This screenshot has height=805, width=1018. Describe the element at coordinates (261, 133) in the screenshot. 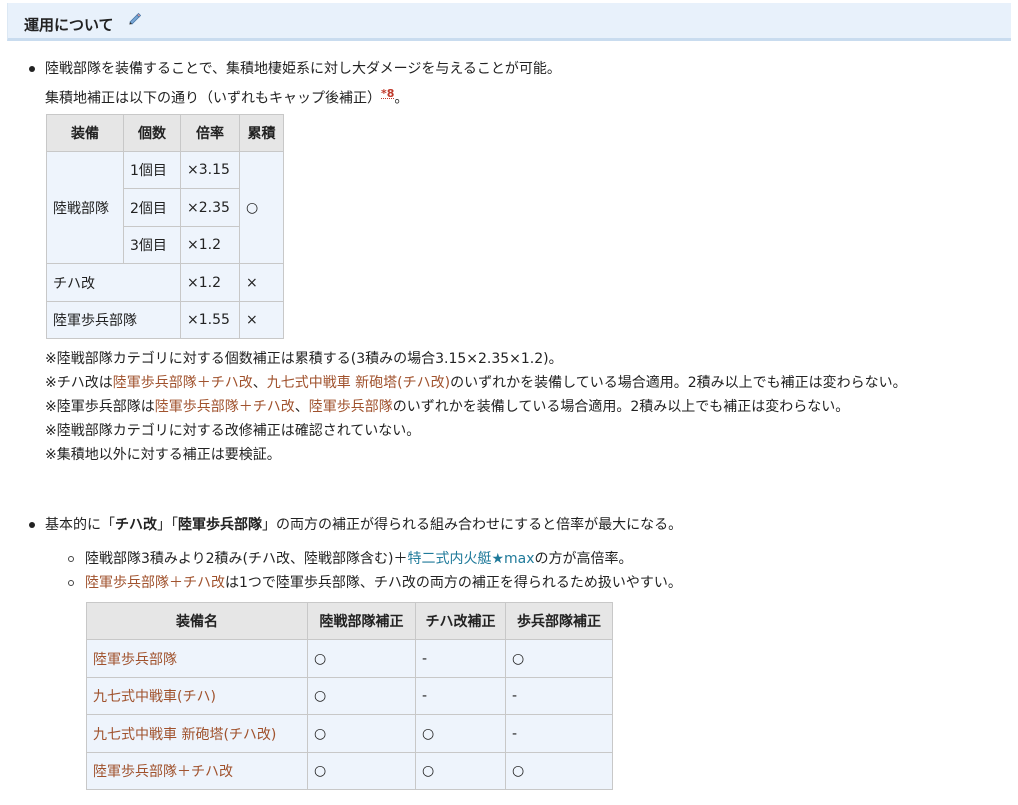

I see `table-header: 累積` at that location.